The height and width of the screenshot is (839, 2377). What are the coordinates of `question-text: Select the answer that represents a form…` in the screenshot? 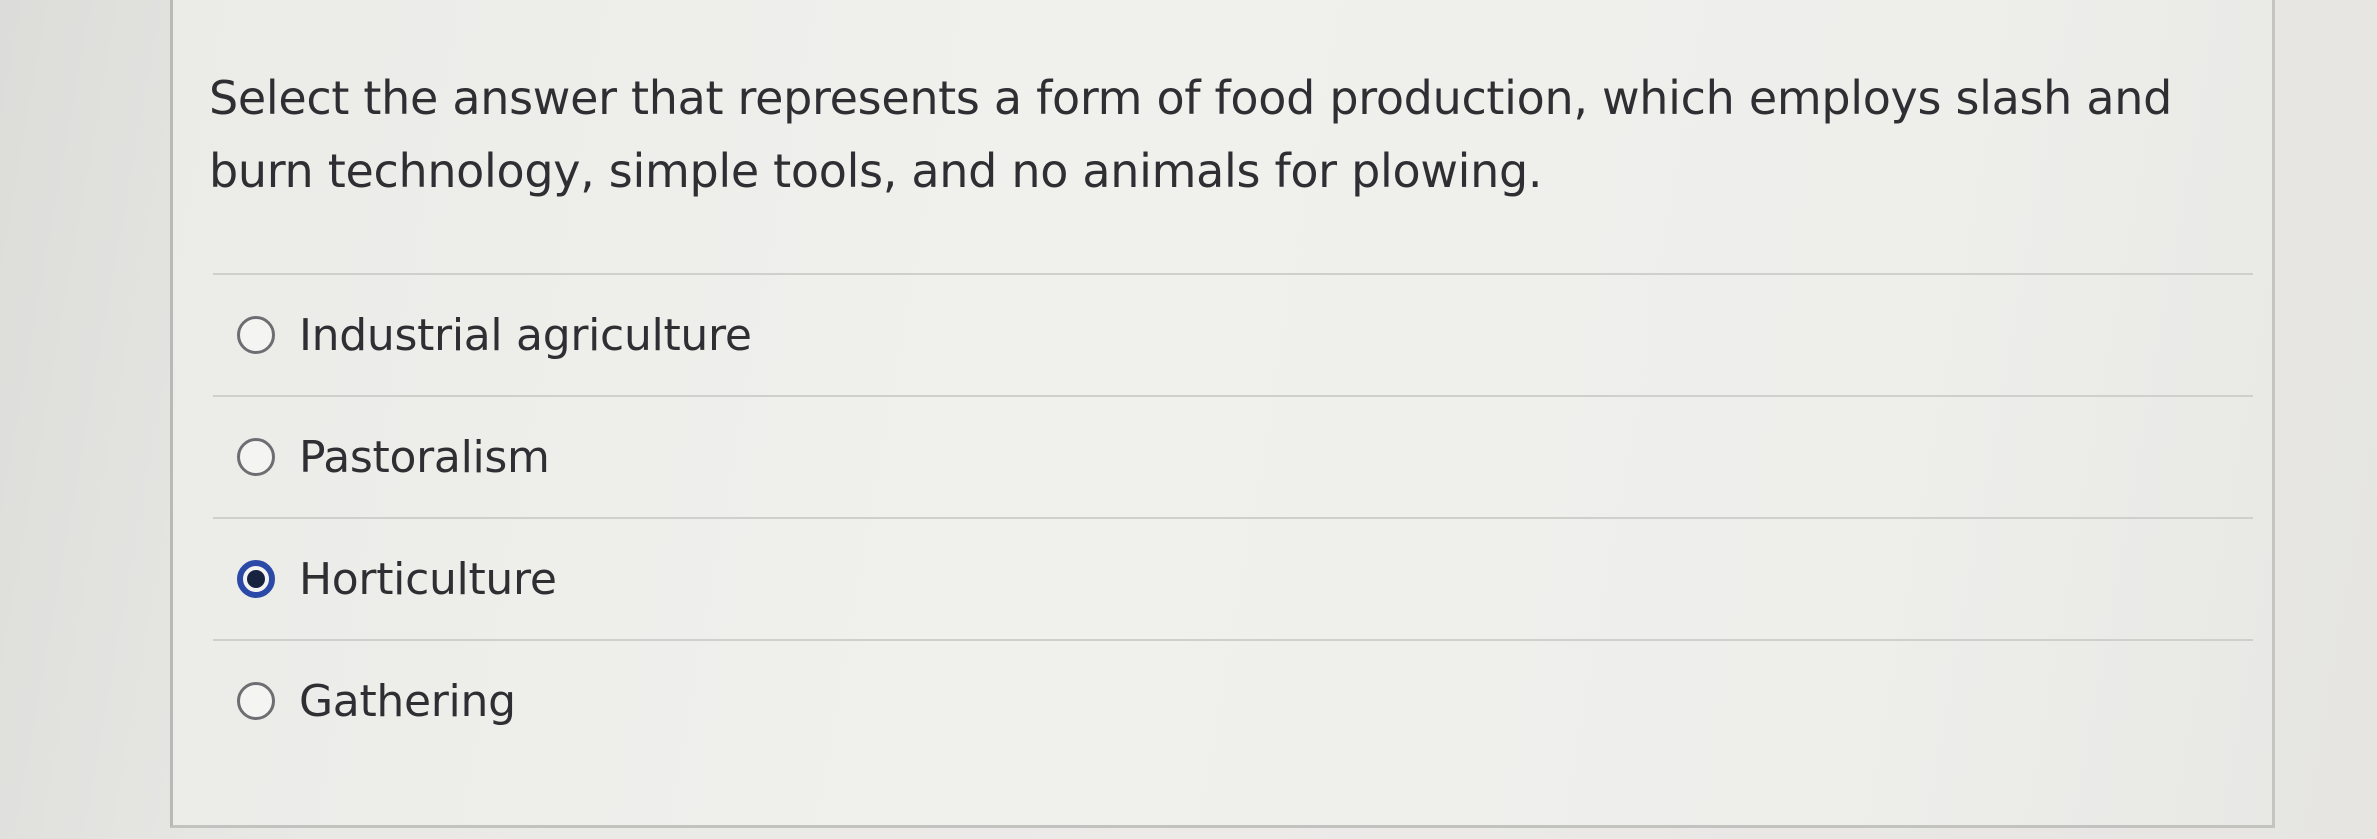 It's located at (1190, 134).